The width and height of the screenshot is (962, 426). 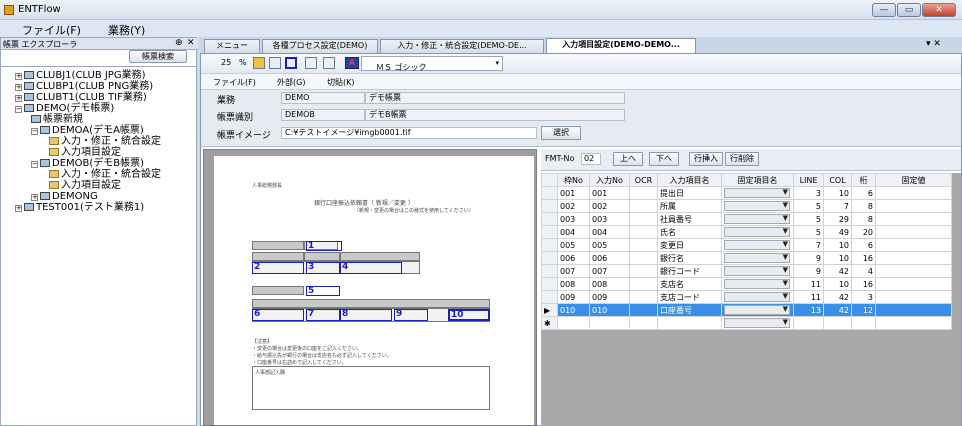 What do you see at coordinates (609, 219) in the screenshot?
I see `table-cell: 003` at bounding box center [609, 219].